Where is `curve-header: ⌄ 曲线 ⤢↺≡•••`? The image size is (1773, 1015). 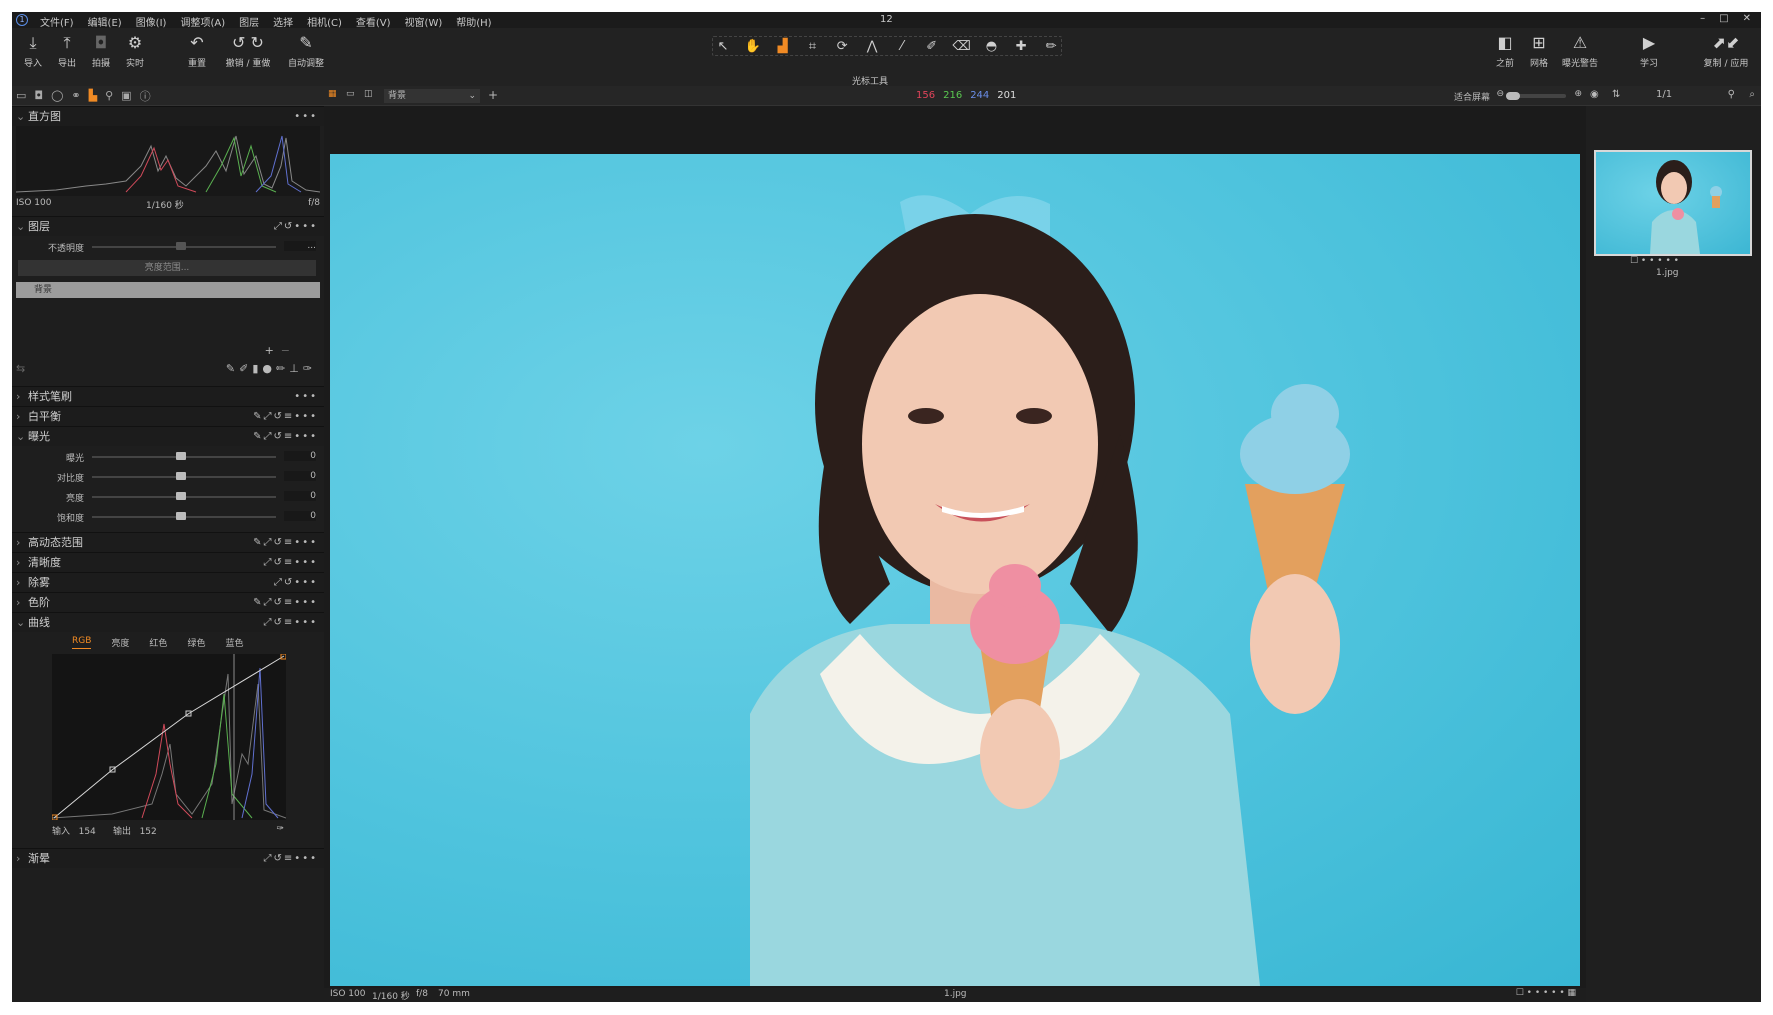
curve-header: ⌄ 曲线 ⤢↺≡••• is located at coordinates (168, 622).